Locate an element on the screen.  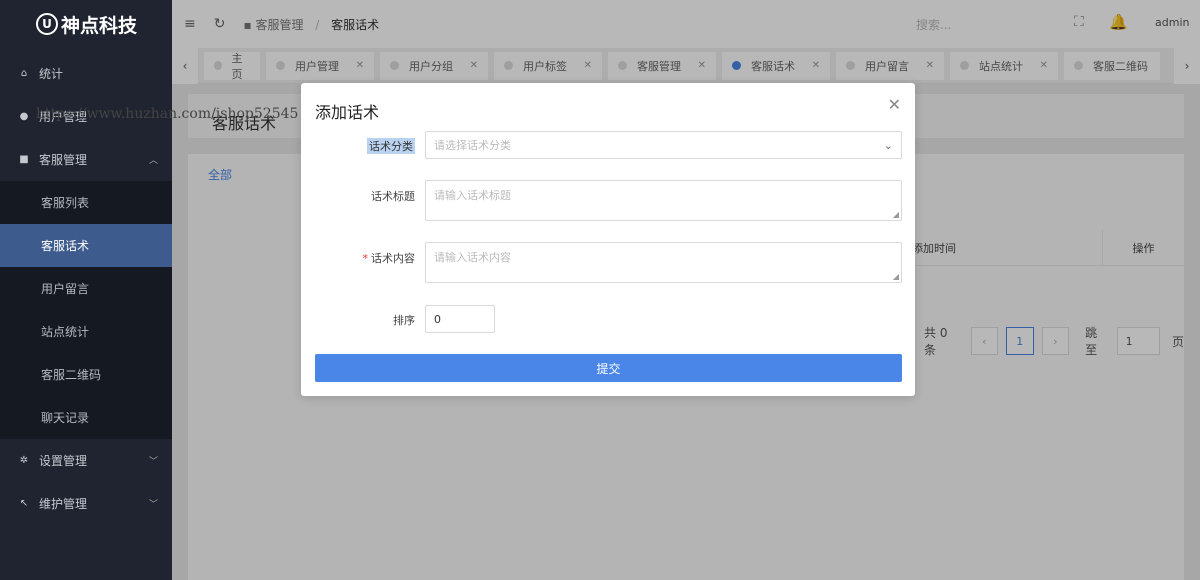
sidebar-item-settings: ✲ 设置管理 ﹀ is located at coordinates (86, 460).